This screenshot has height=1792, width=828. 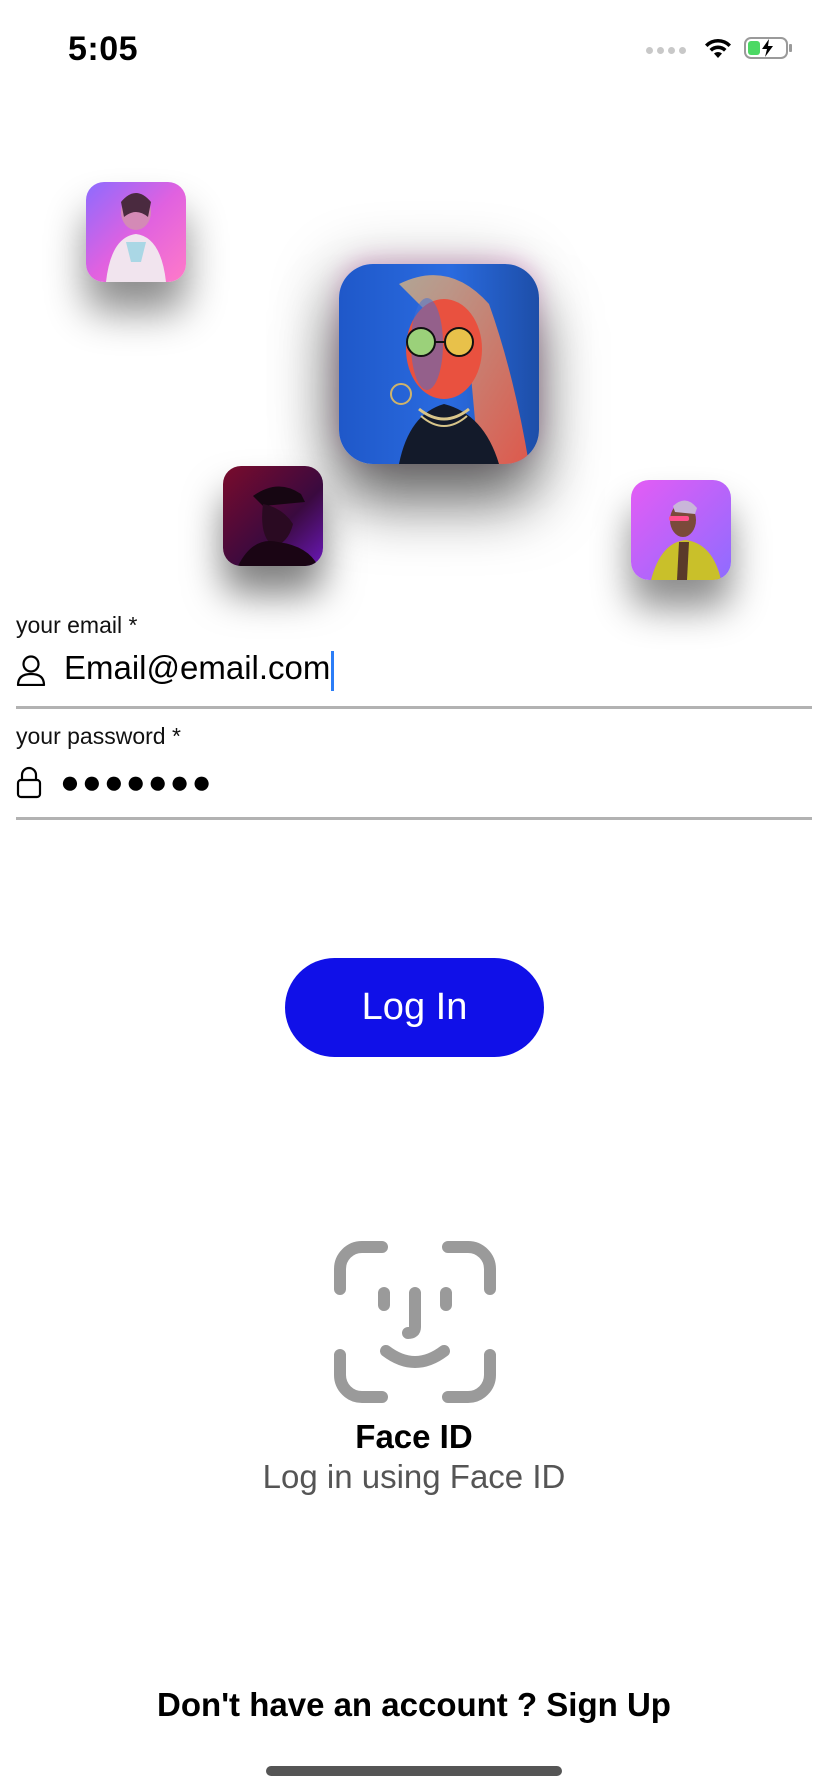 What do you see at coordinates (414, 818) in the screenshot?
I see `password-underline` at bounding box center [414, 818].